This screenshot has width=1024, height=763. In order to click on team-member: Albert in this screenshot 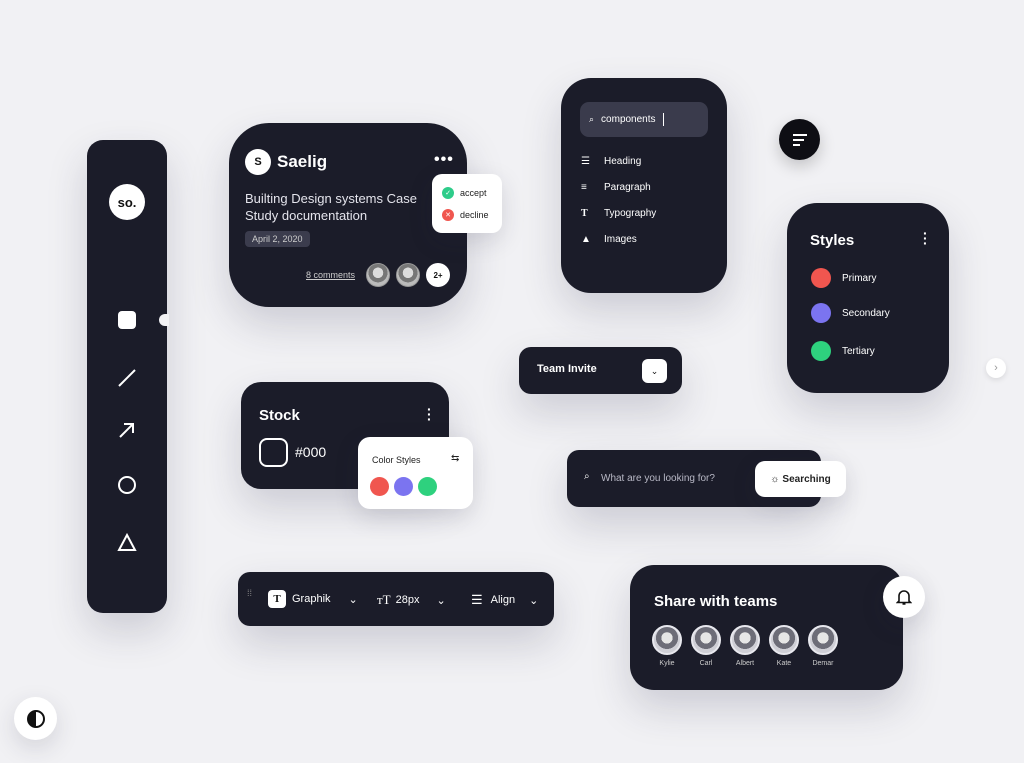, I will do `click(745, 646)`.